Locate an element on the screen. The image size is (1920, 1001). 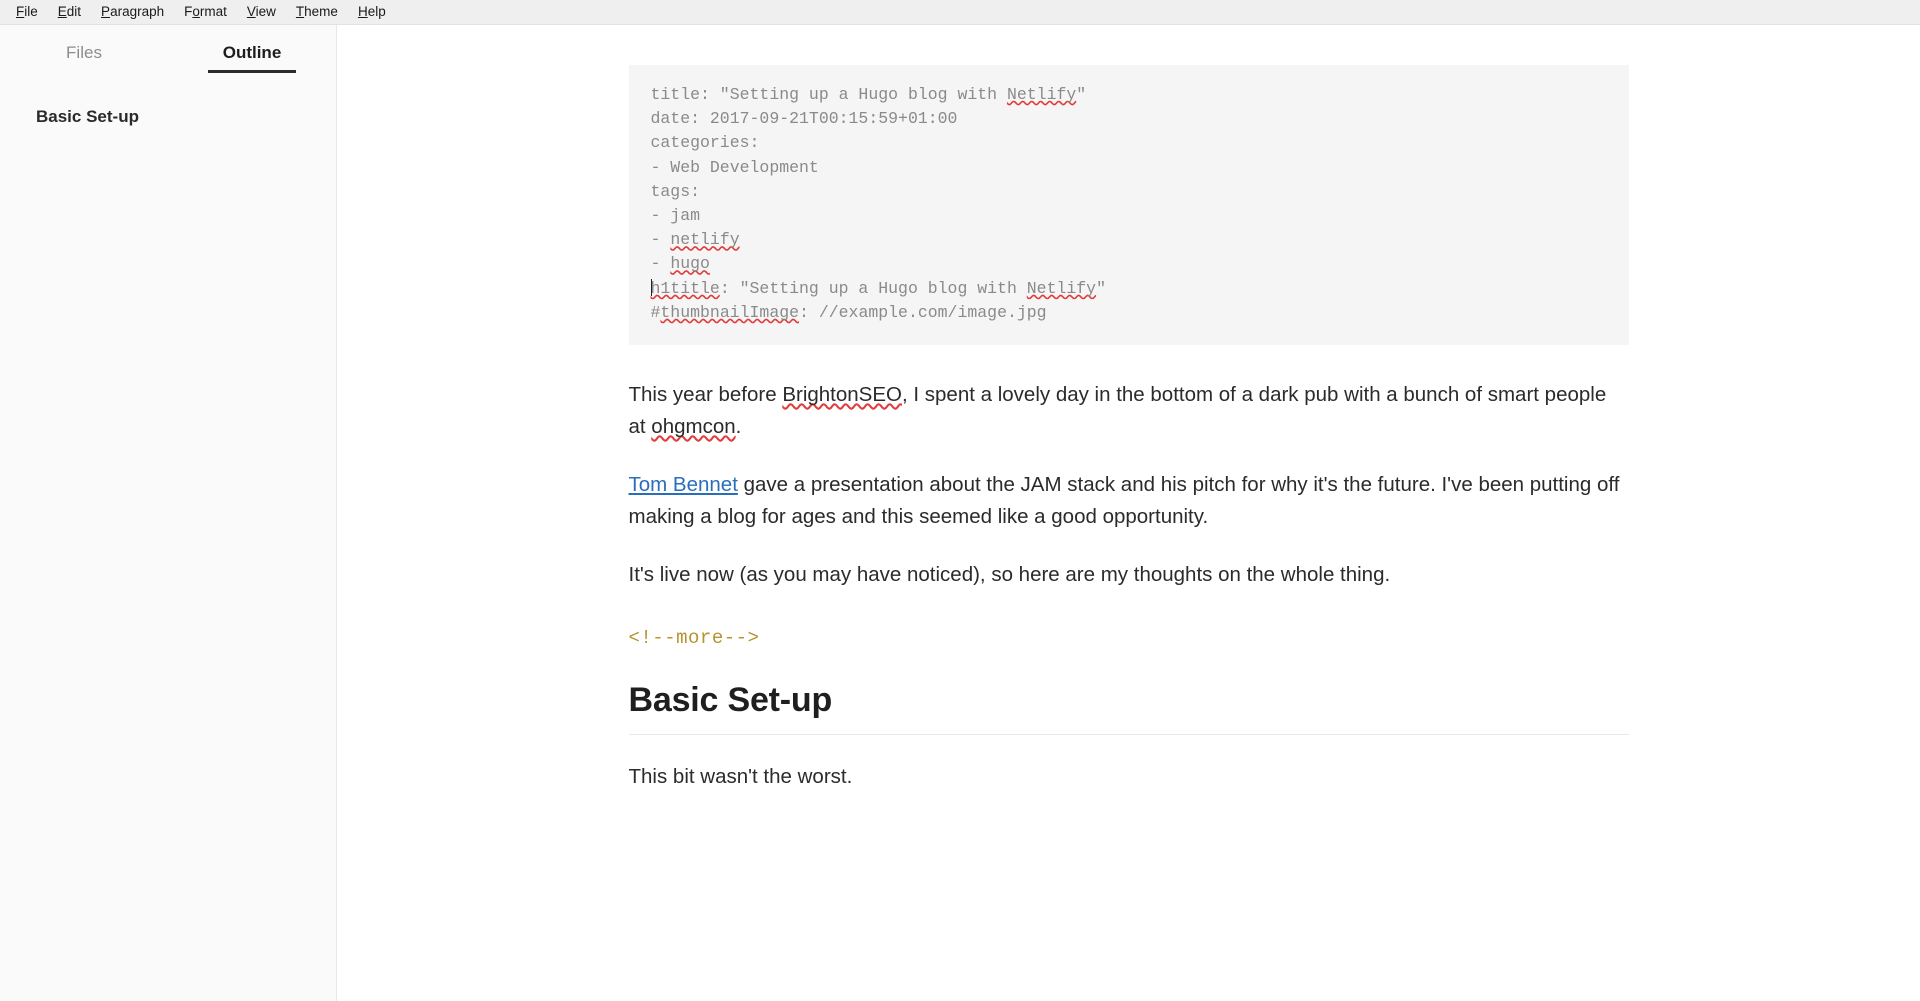
menu-view-label: iew is located at coordinates (265, 12).